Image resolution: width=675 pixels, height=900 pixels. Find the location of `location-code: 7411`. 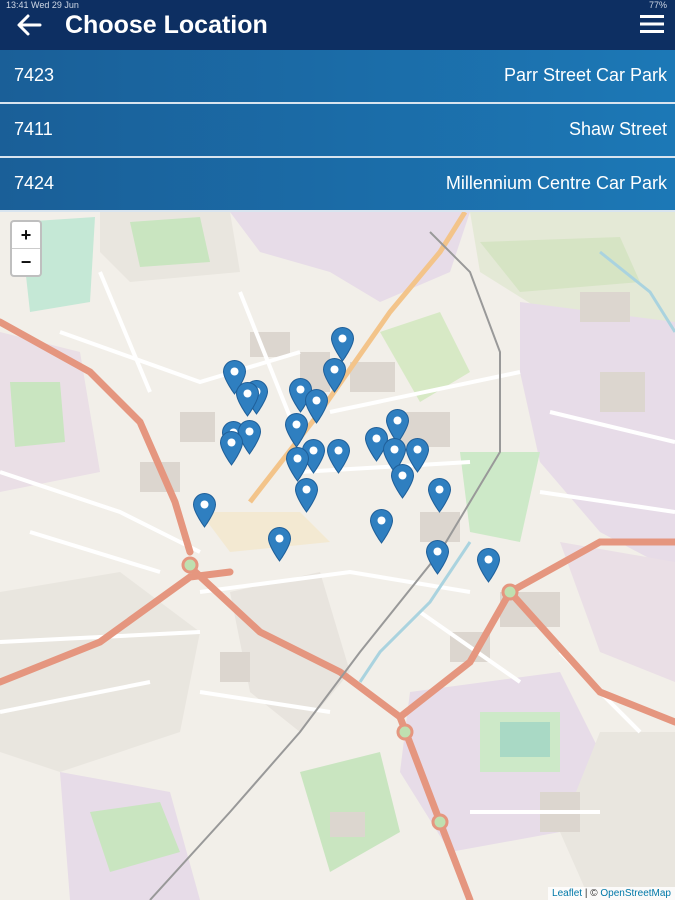

location-code: 7411 is located at coordinates (33, 129).